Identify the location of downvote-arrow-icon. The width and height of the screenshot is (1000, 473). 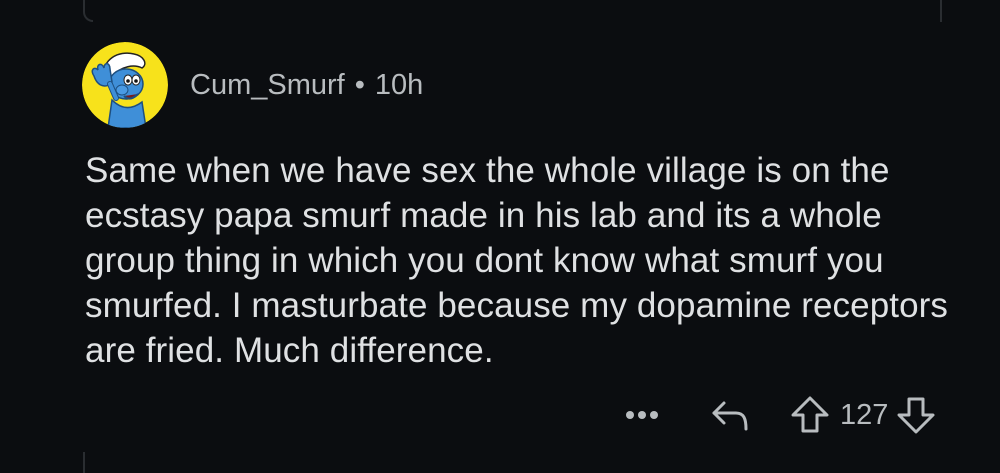
(916, 415).